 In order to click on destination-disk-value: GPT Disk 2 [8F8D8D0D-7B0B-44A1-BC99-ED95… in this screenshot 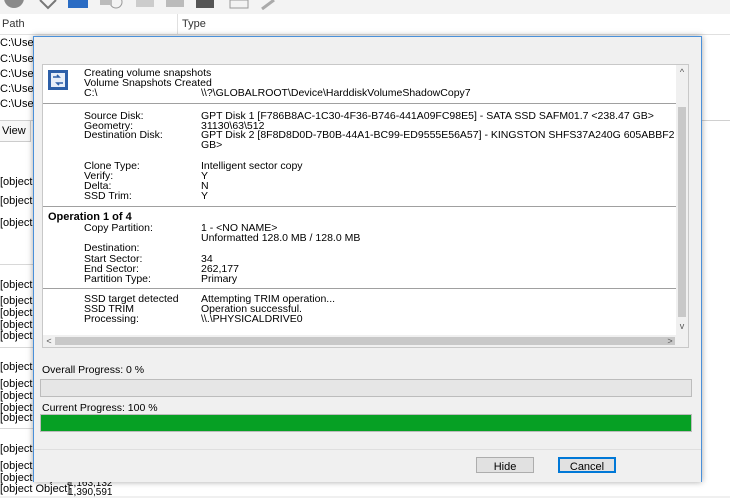, I will do `click(445, 135)`.